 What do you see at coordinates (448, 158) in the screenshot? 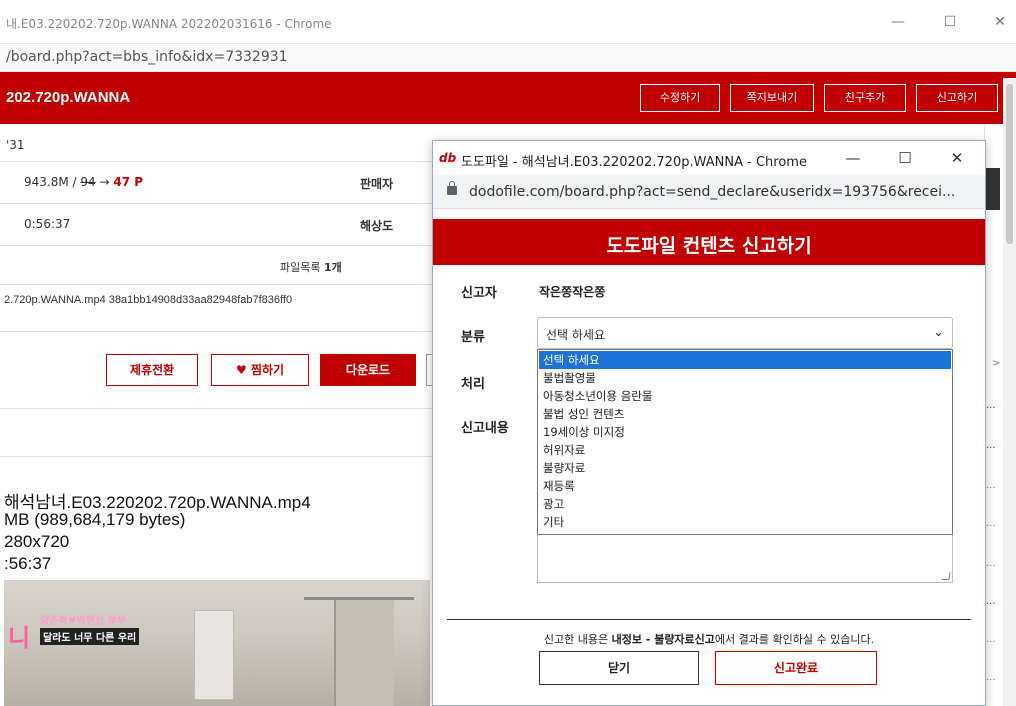
I see `dodofile-logo-icon: db` at bounding box center [448, 158].